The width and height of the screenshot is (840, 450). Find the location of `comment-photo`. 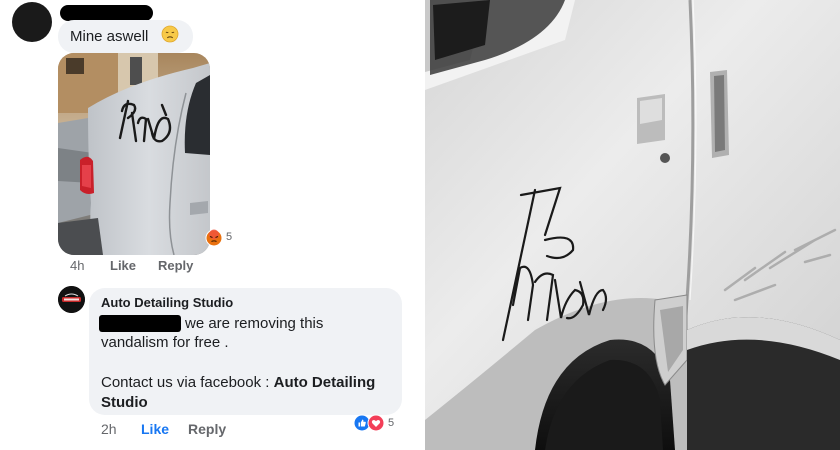

comment-photo is located at coordinates (134, 154).